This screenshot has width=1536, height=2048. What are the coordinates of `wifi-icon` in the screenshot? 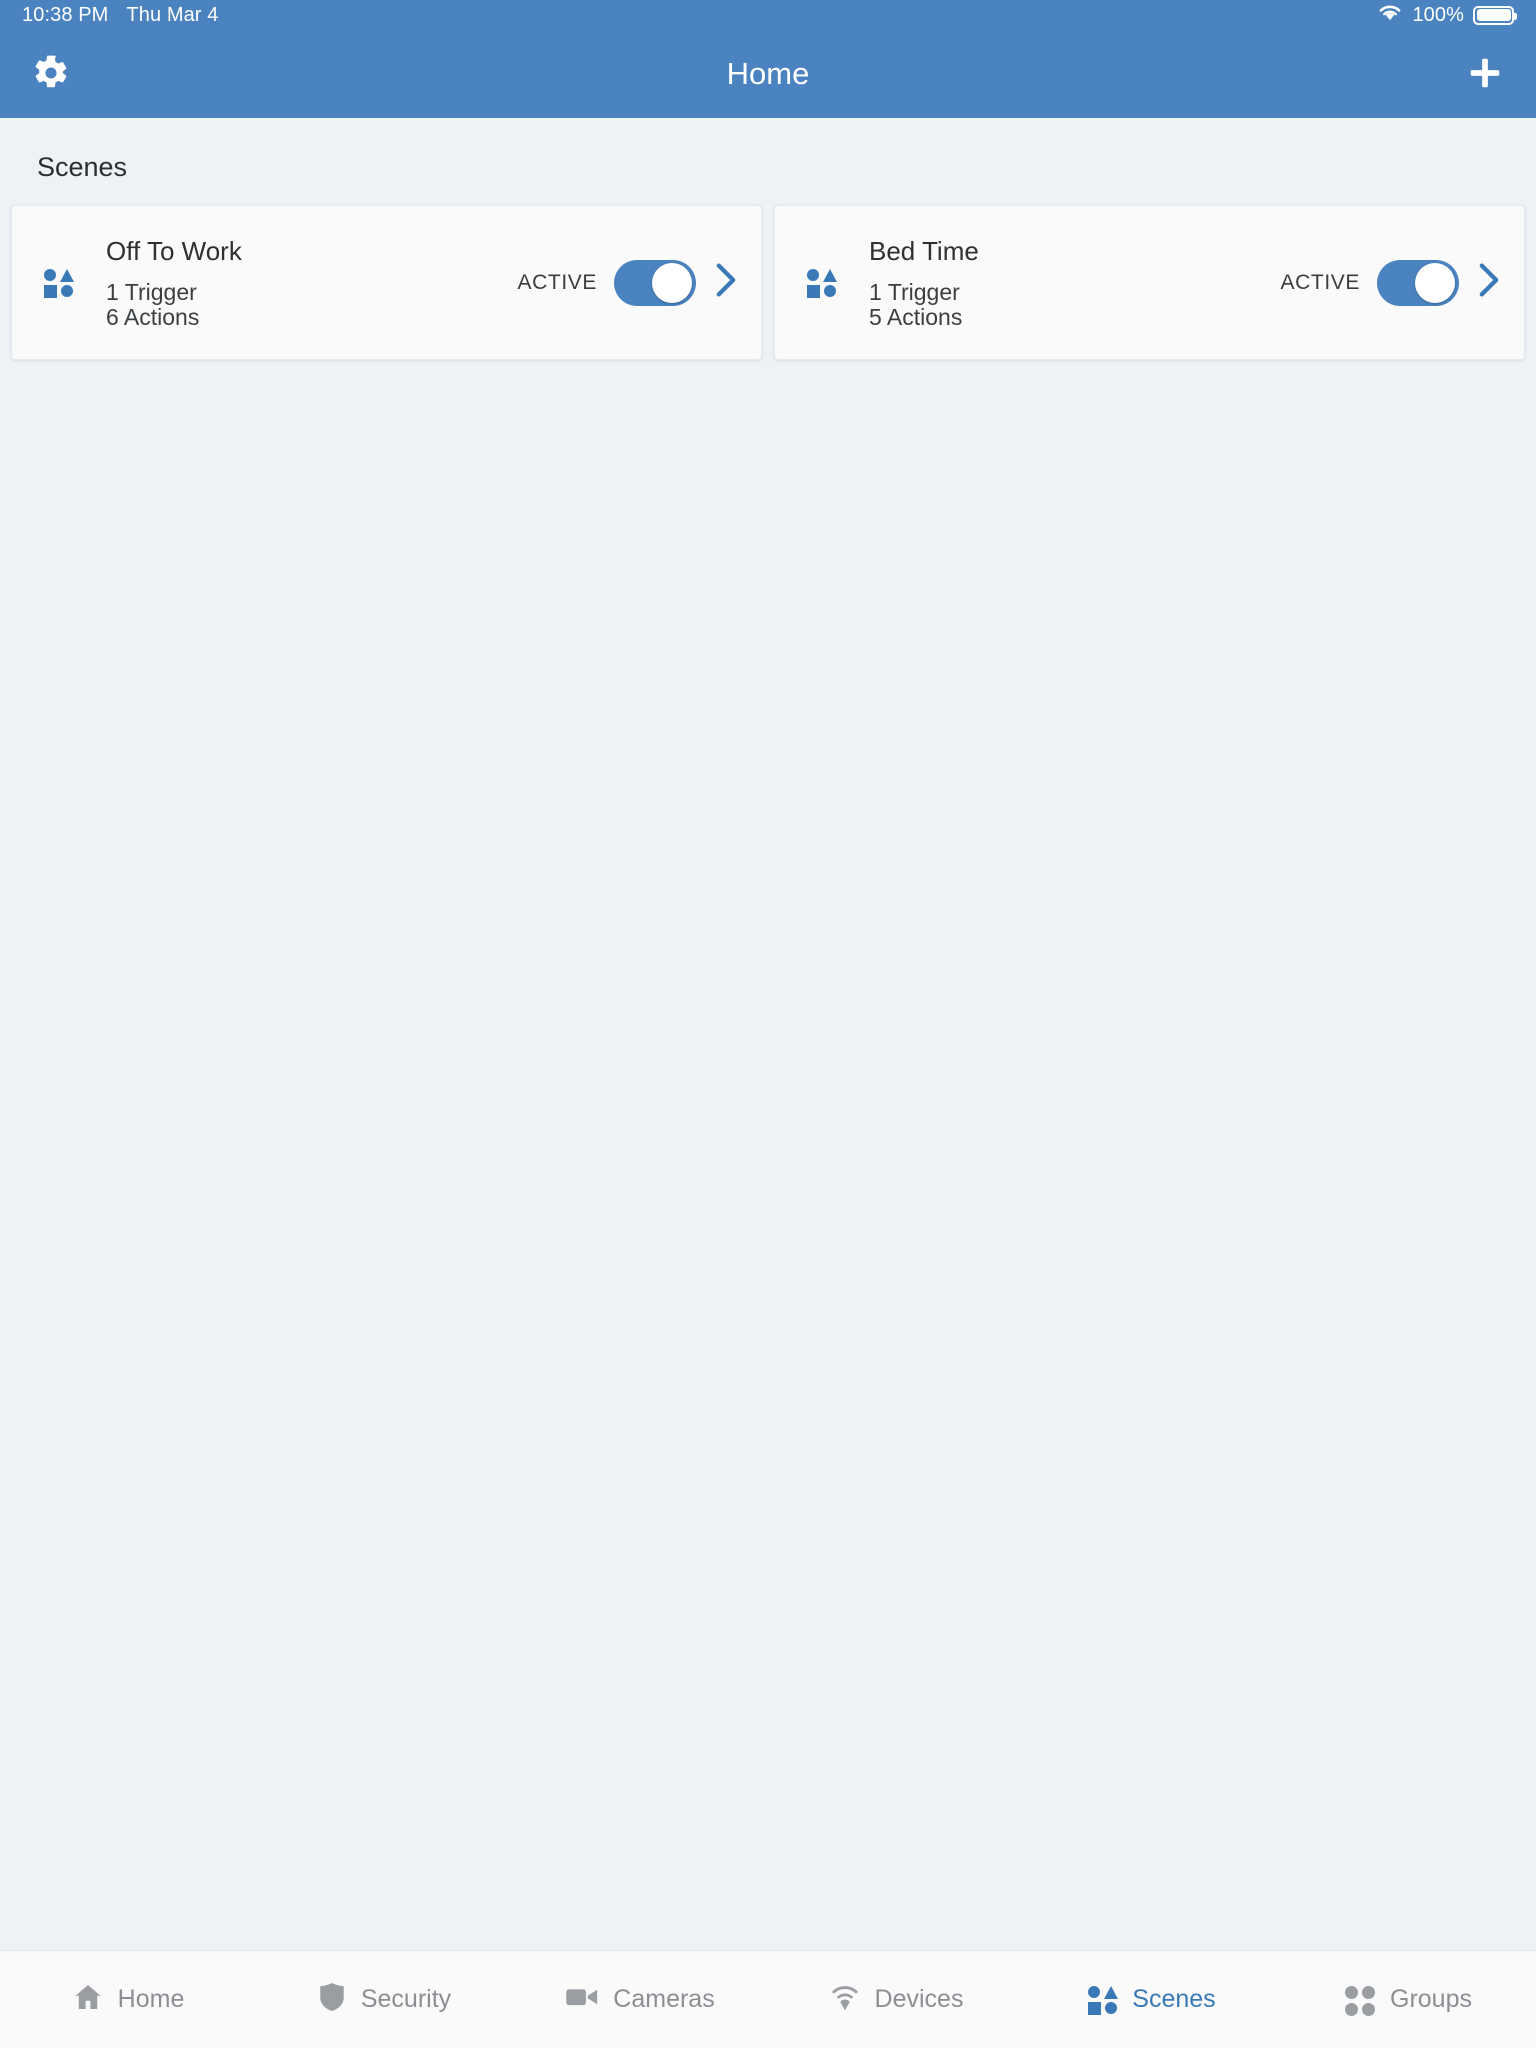 It's located at (1390, 15).